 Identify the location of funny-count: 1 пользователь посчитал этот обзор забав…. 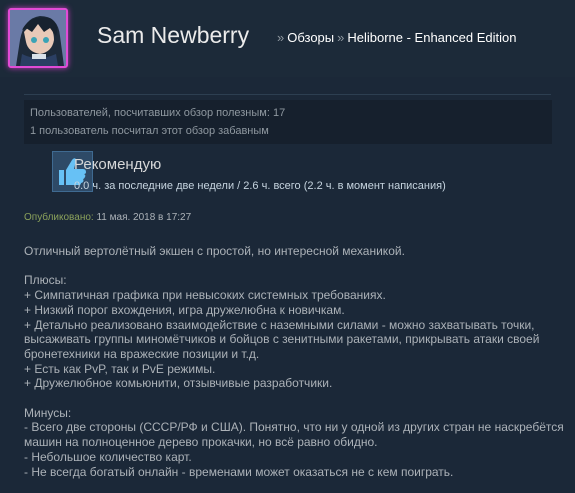
(149, 131).